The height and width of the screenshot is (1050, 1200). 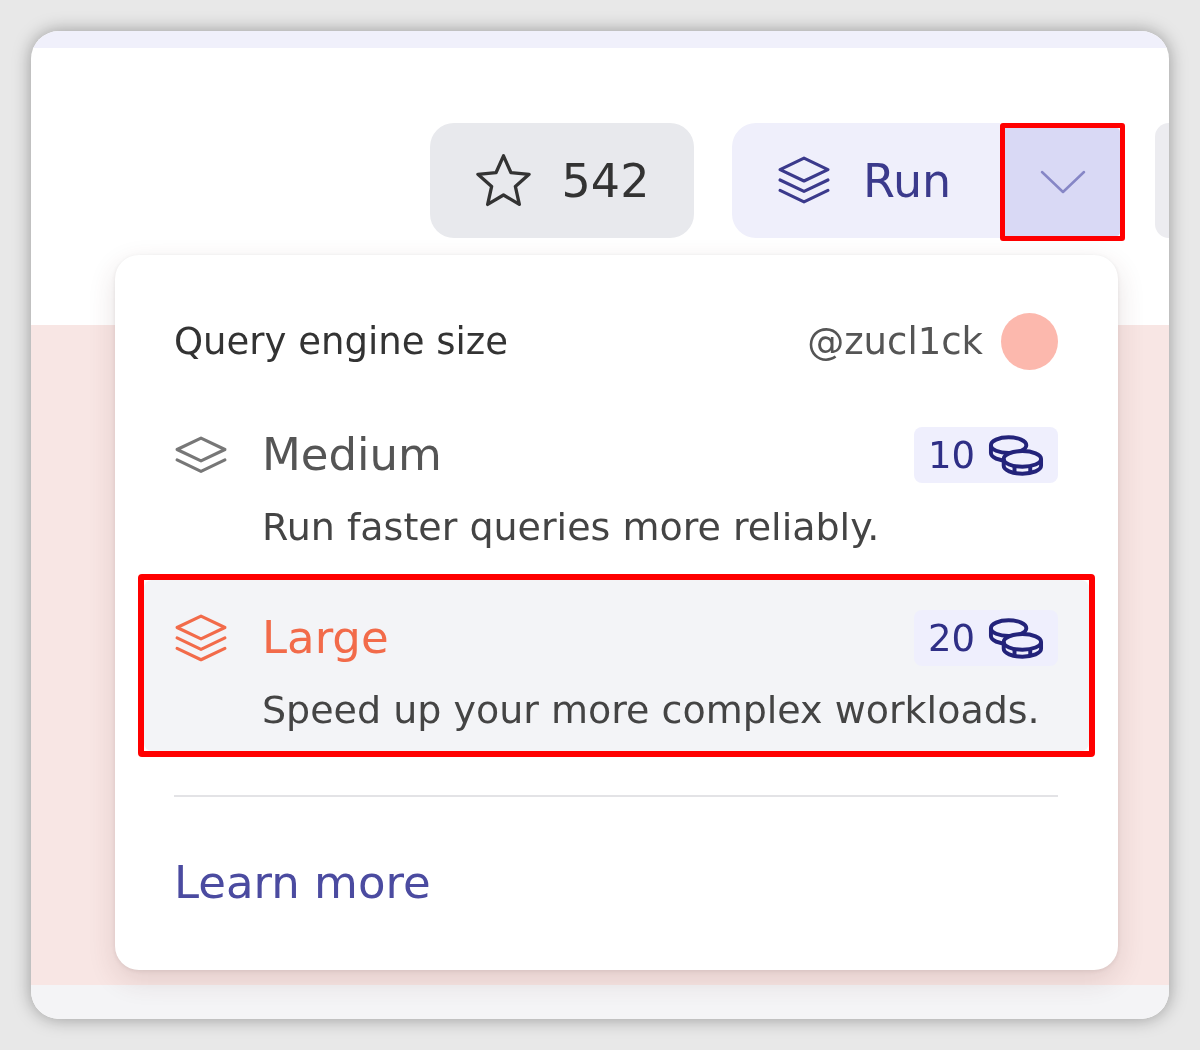 What do you see at coordinates (1029, 341) in the screenshot?
I see `avatar-icon` at bounding box center [1029, 341].